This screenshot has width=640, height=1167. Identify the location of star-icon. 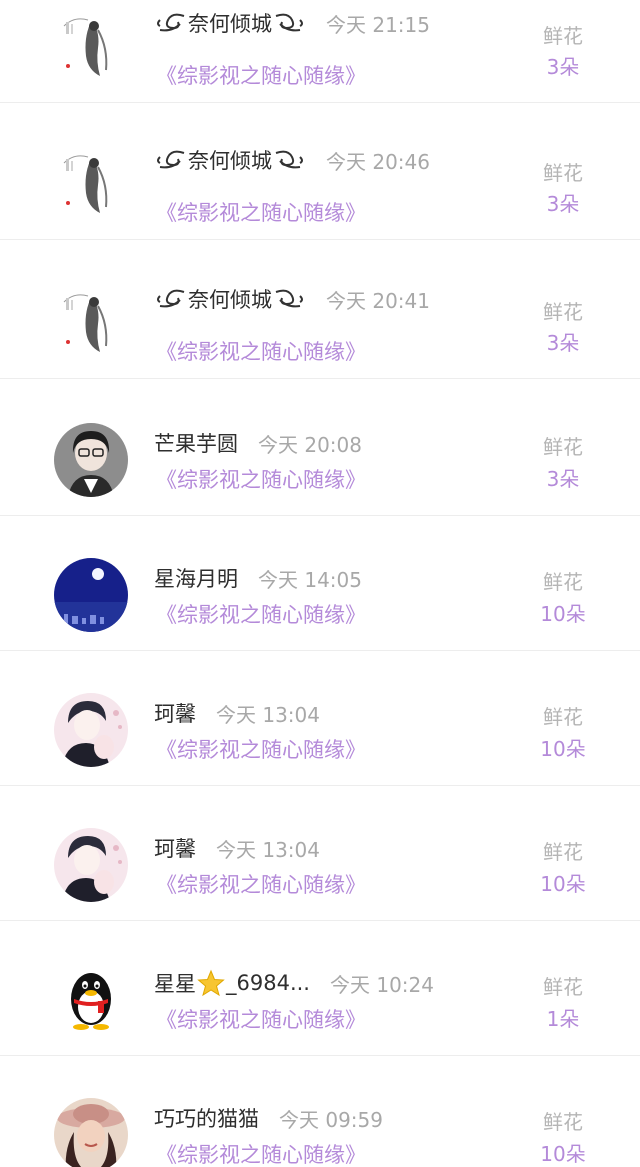
(211, 983).